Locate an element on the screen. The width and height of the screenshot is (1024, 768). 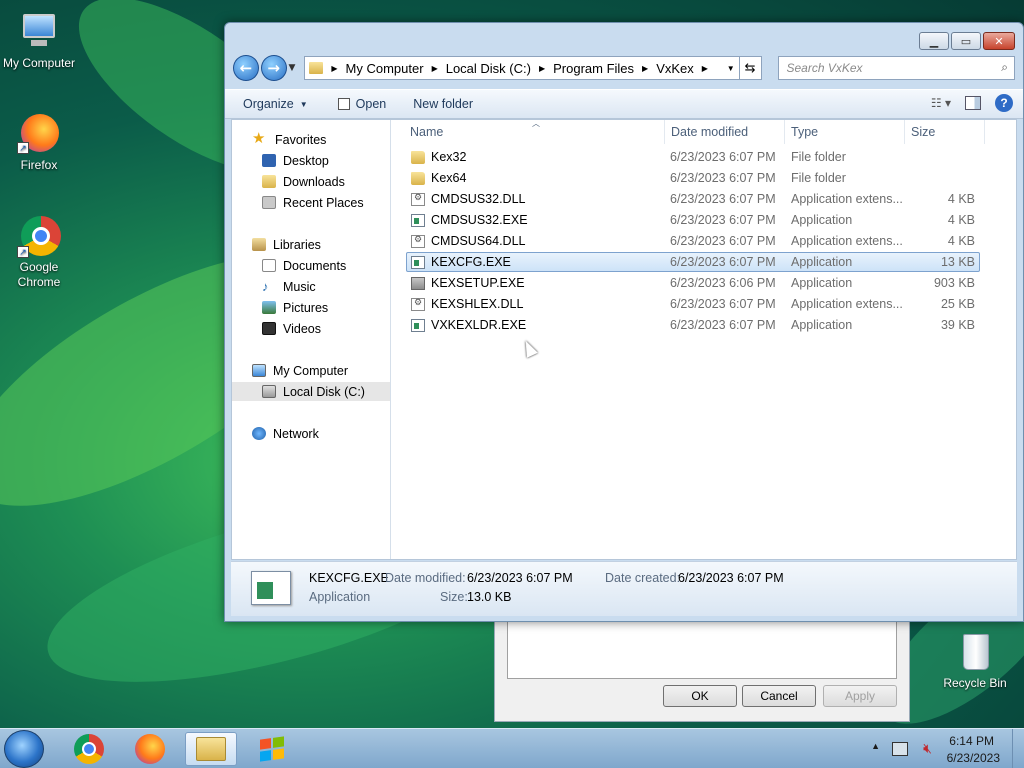
taskbar-firefox is located at coordinates (150, 749).